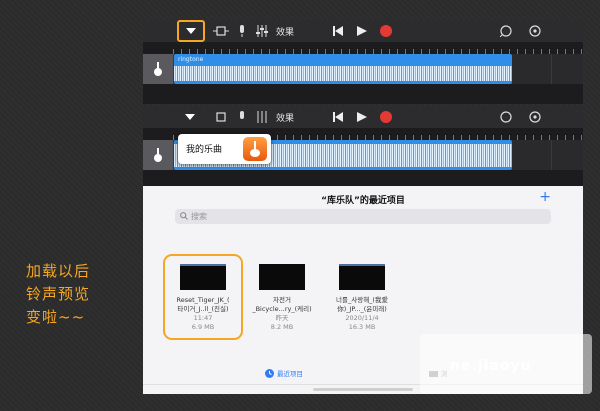  I want to click on watermark: ne.jiaoyu, so click(506, 364).